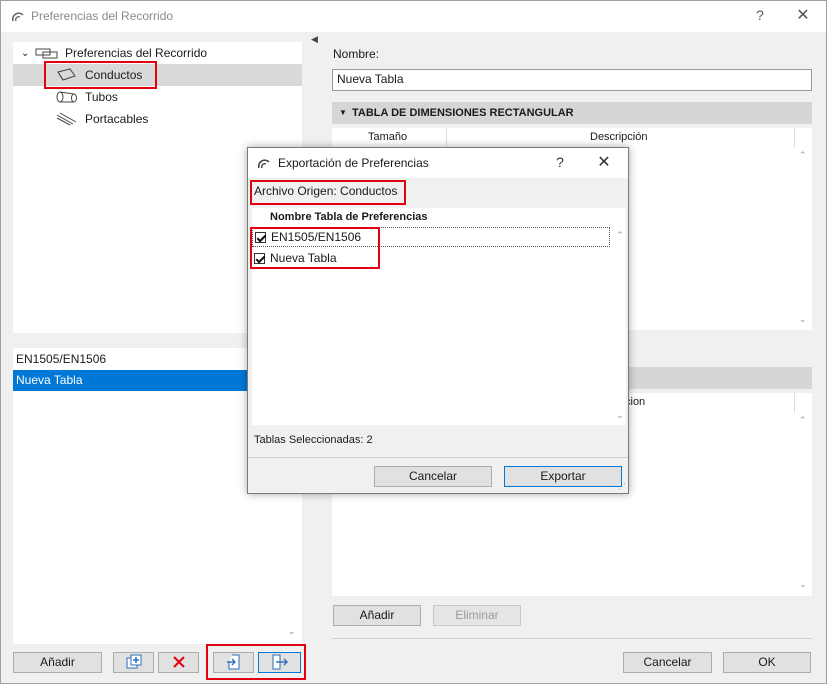 The height and width of the screenshot is (684, 827). What do you see at coordinates (66, 97) in the screenshot?
I see `pipe-icon` at bounding box center [66, 97].